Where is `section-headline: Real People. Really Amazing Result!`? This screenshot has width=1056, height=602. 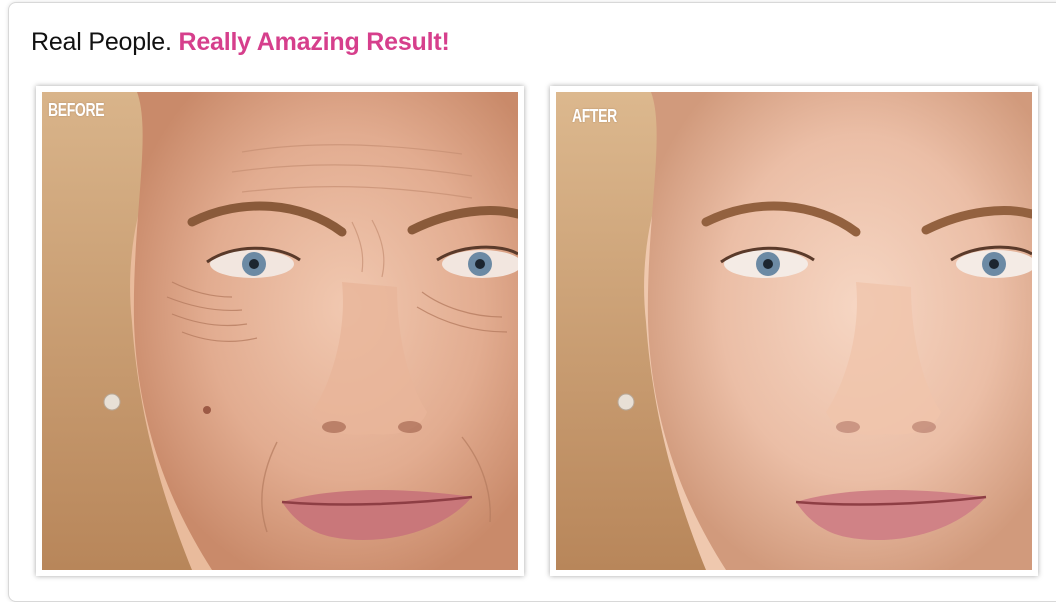 section-headline: Real People. Really Amazing Result! is located at coordinates (240, 42).